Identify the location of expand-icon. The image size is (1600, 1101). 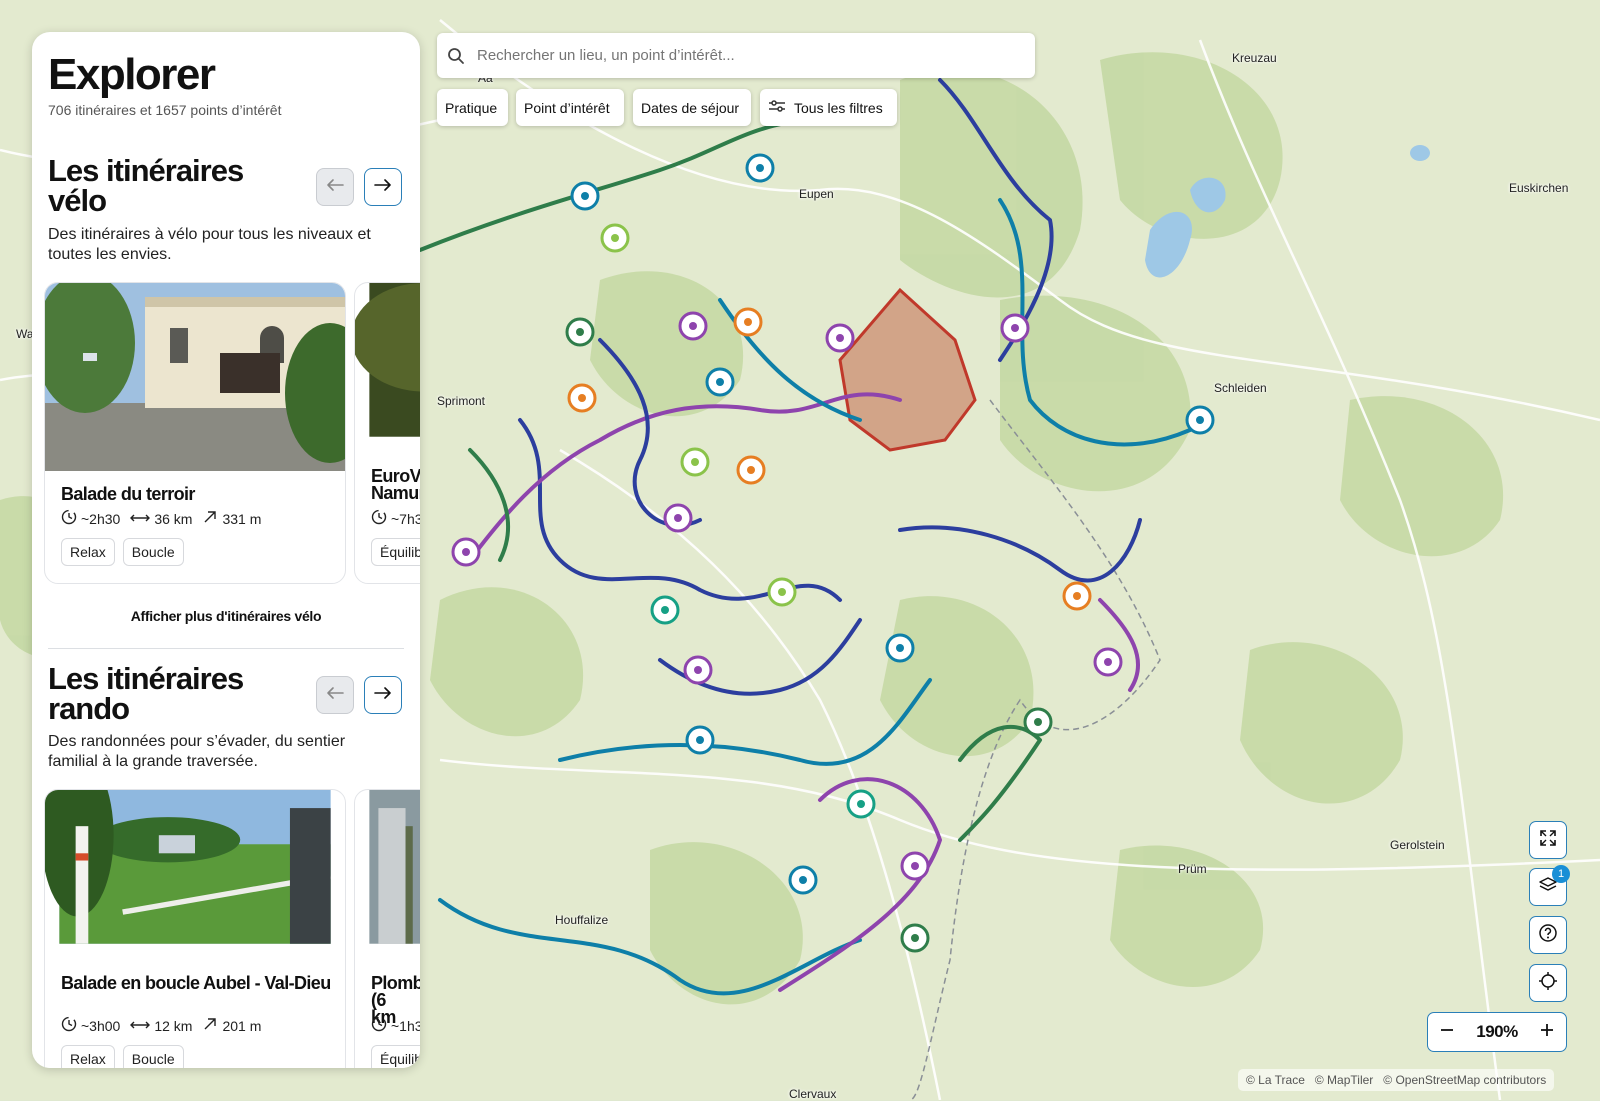
(1548, 840).